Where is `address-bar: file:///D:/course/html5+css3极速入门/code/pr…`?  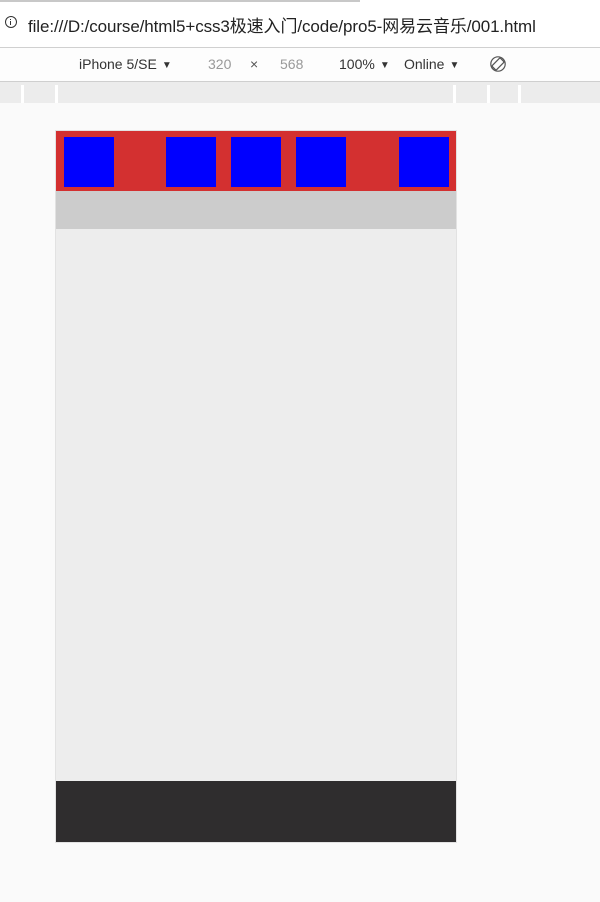
address-bar: file:///D:/course/html5+css3极速入门/code/pr… is located at coordinates (300, 24).